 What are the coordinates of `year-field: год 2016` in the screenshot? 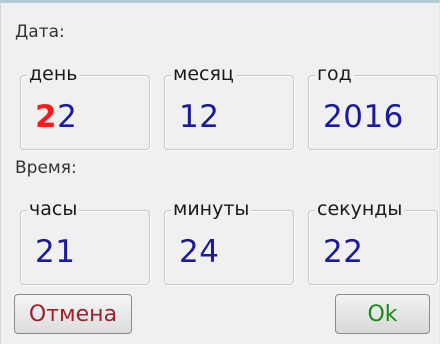 It's located at (373, 106).